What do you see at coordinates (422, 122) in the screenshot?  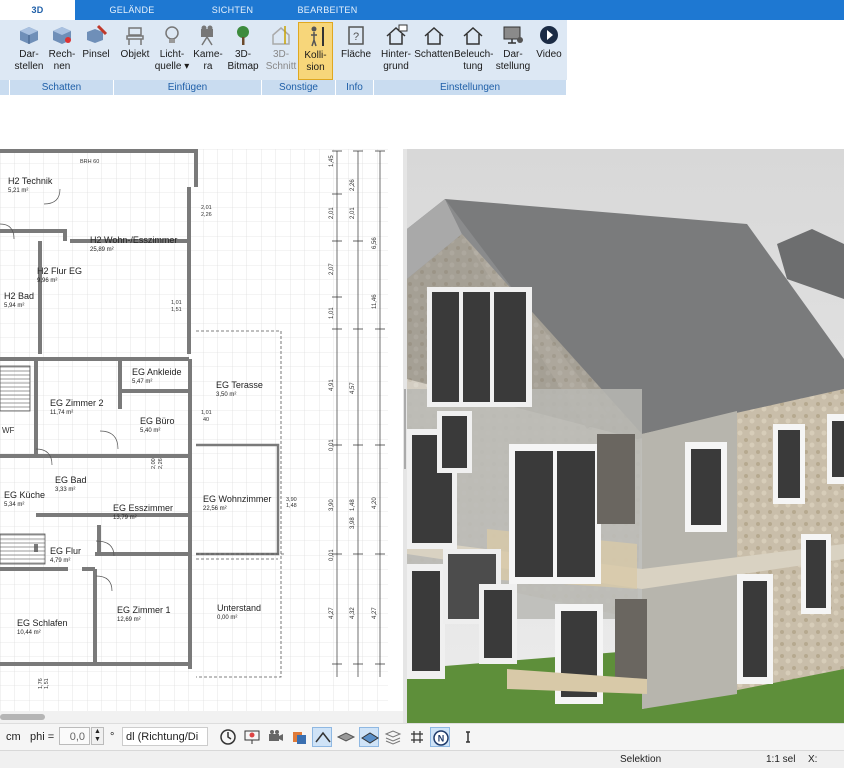 I see `document-tab-area` at bounding box center [422, 122].